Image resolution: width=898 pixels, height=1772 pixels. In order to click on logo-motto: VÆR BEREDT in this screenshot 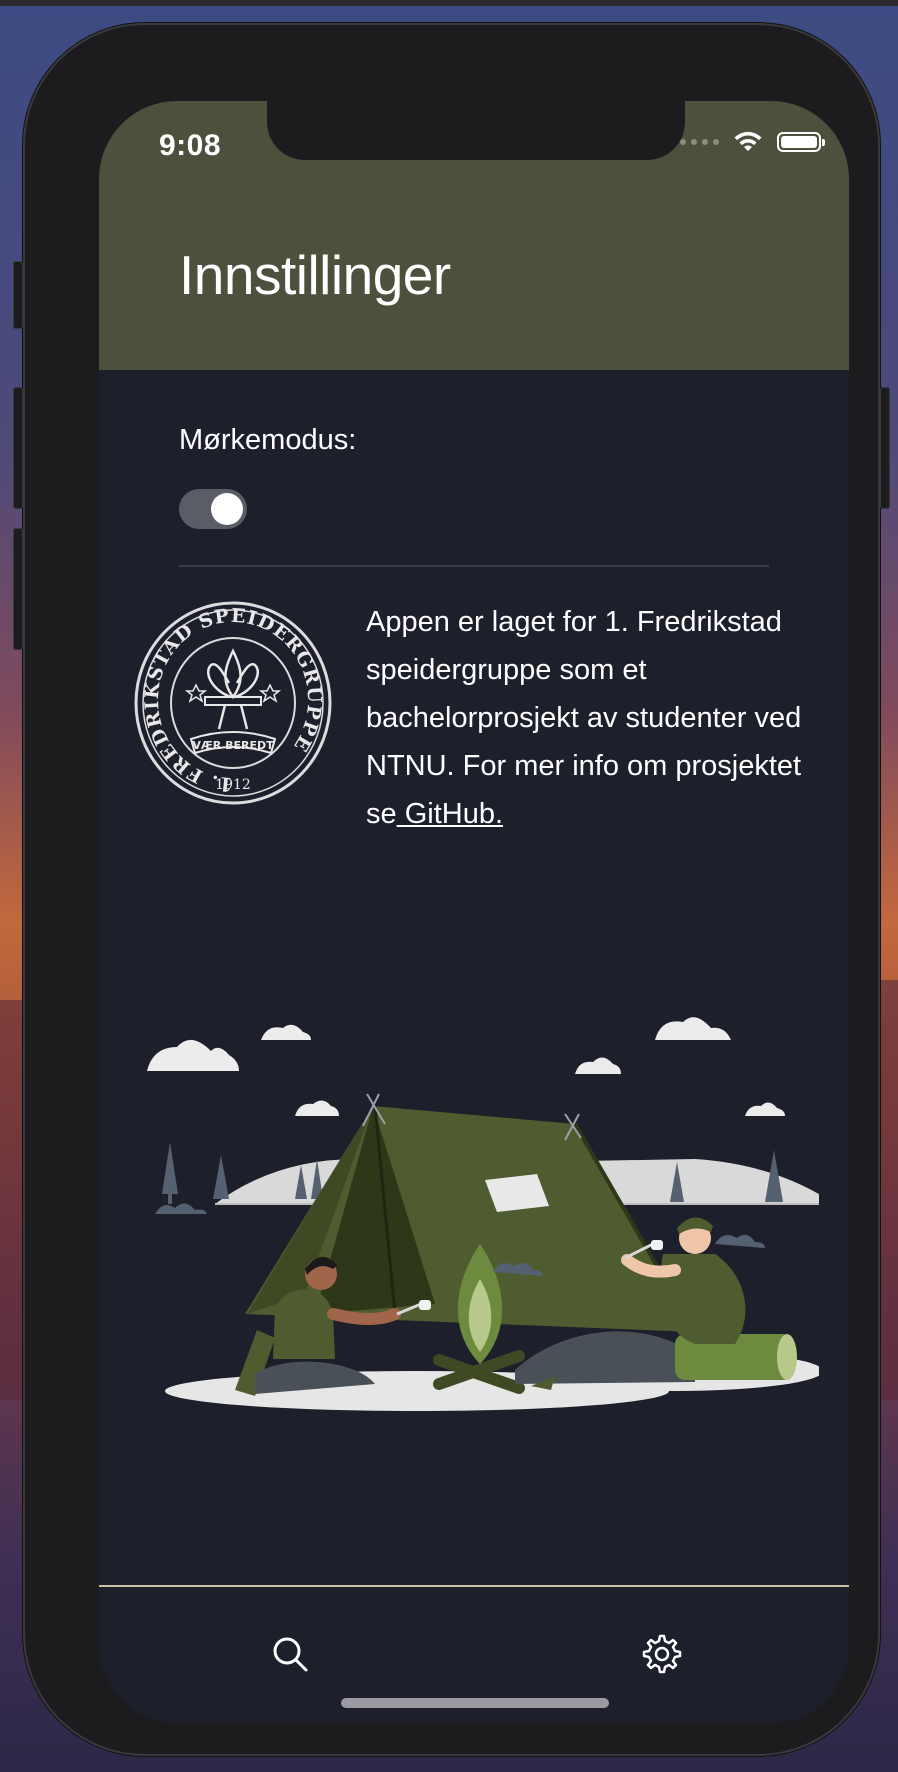, I will do `click(233, 745)`.